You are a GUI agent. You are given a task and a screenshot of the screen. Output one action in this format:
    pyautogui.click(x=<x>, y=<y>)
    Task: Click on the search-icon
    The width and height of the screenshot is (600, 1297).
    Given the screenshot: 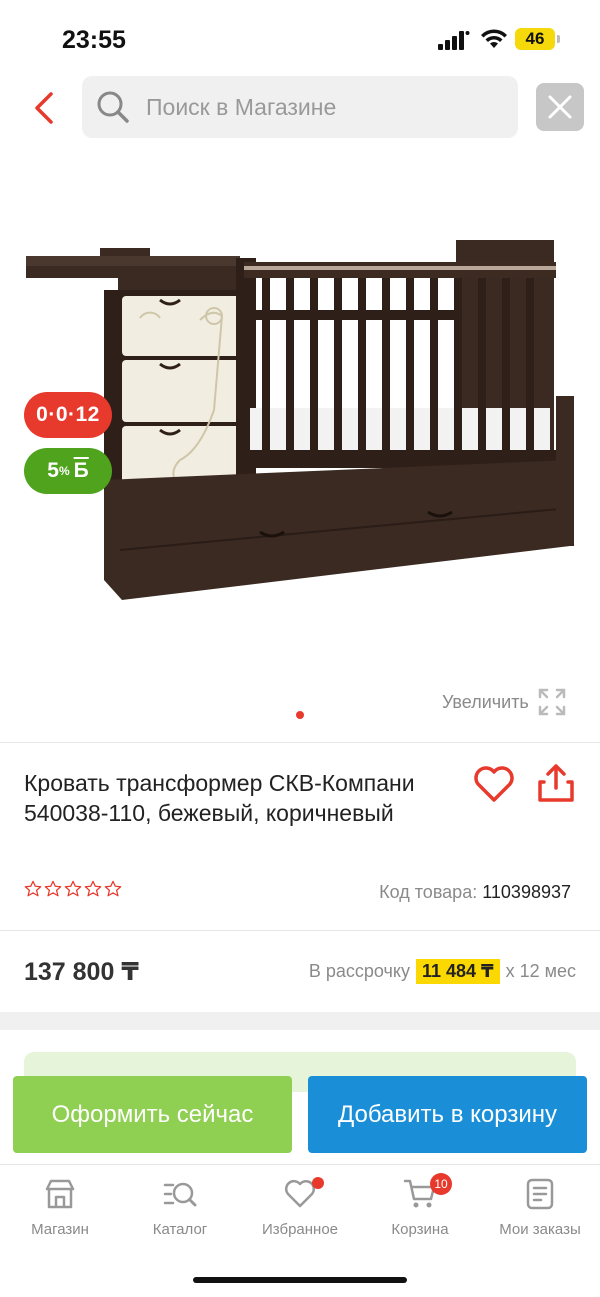 What is the action you would take?
    pyautogui.click(x=113, y=107)
    